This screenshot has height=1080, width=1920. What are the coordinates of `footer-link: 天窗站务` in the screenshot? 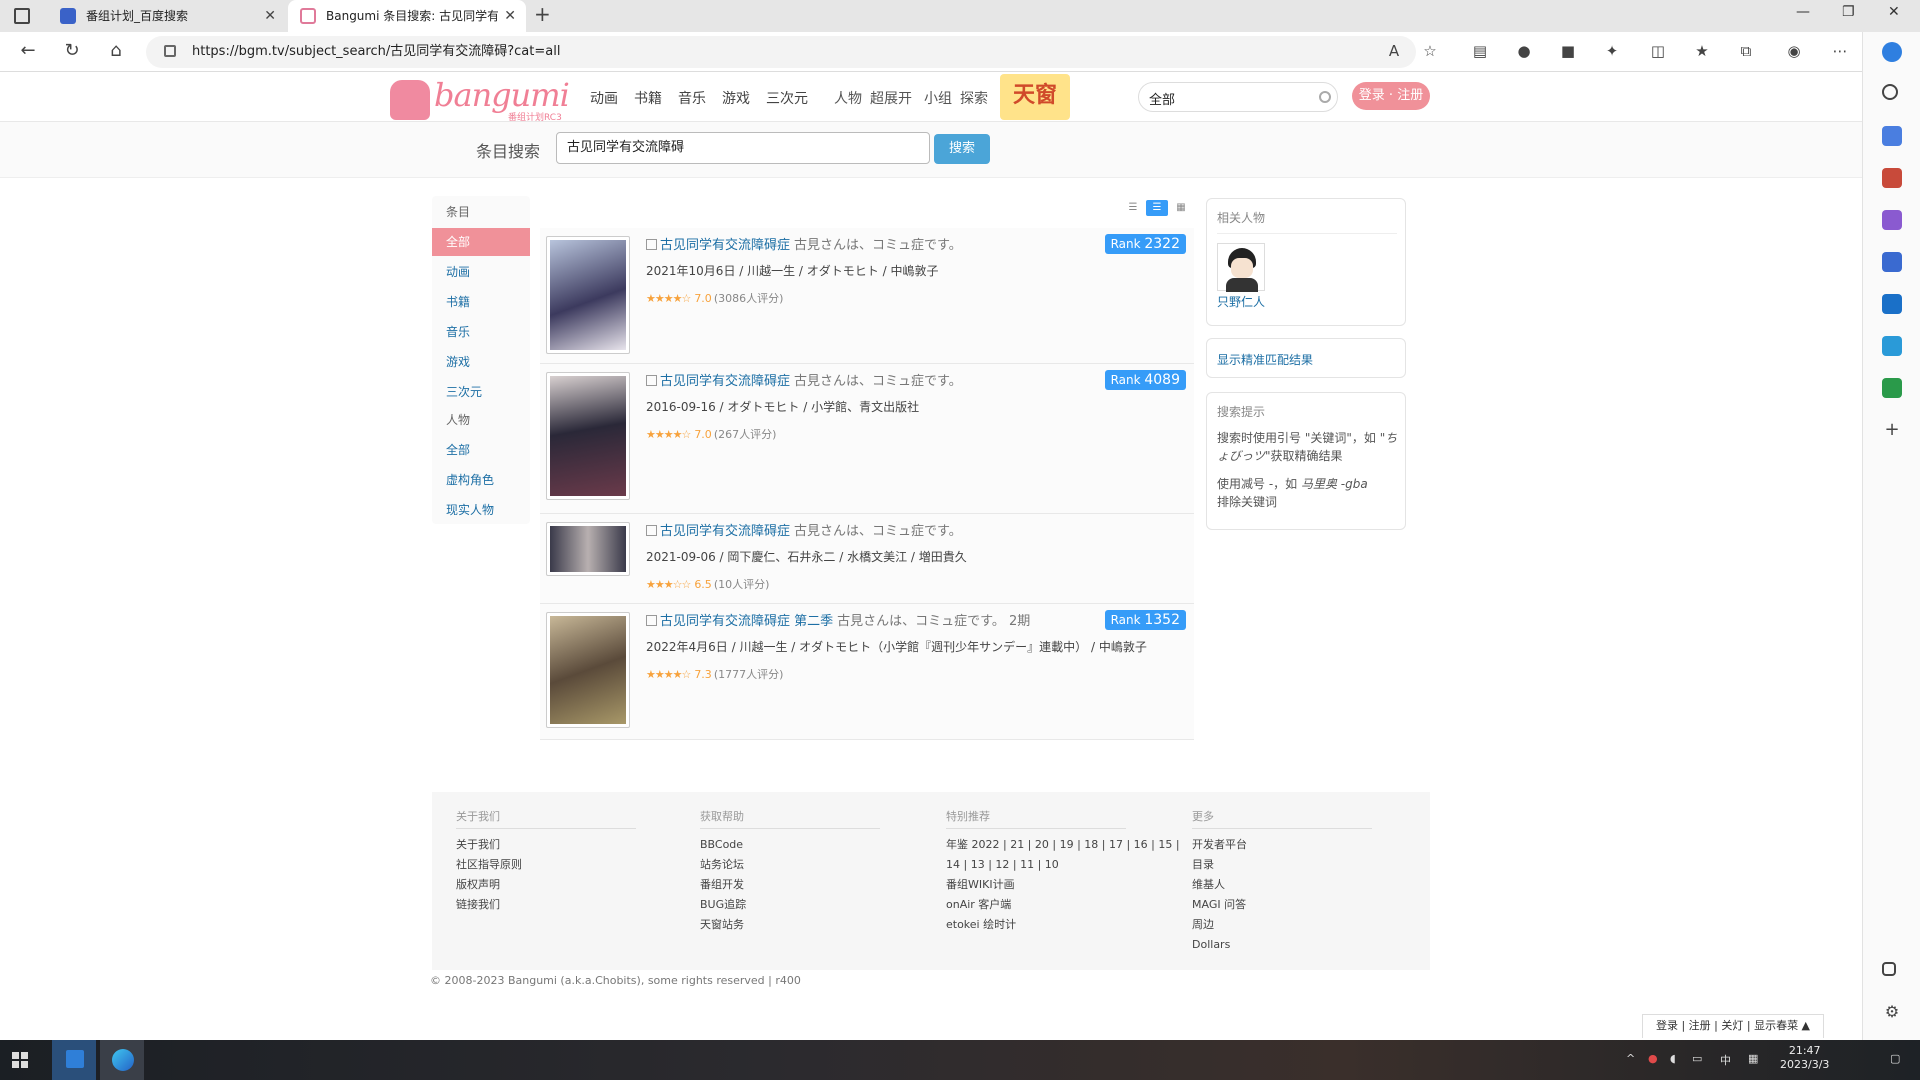 It's located at (790, 925).